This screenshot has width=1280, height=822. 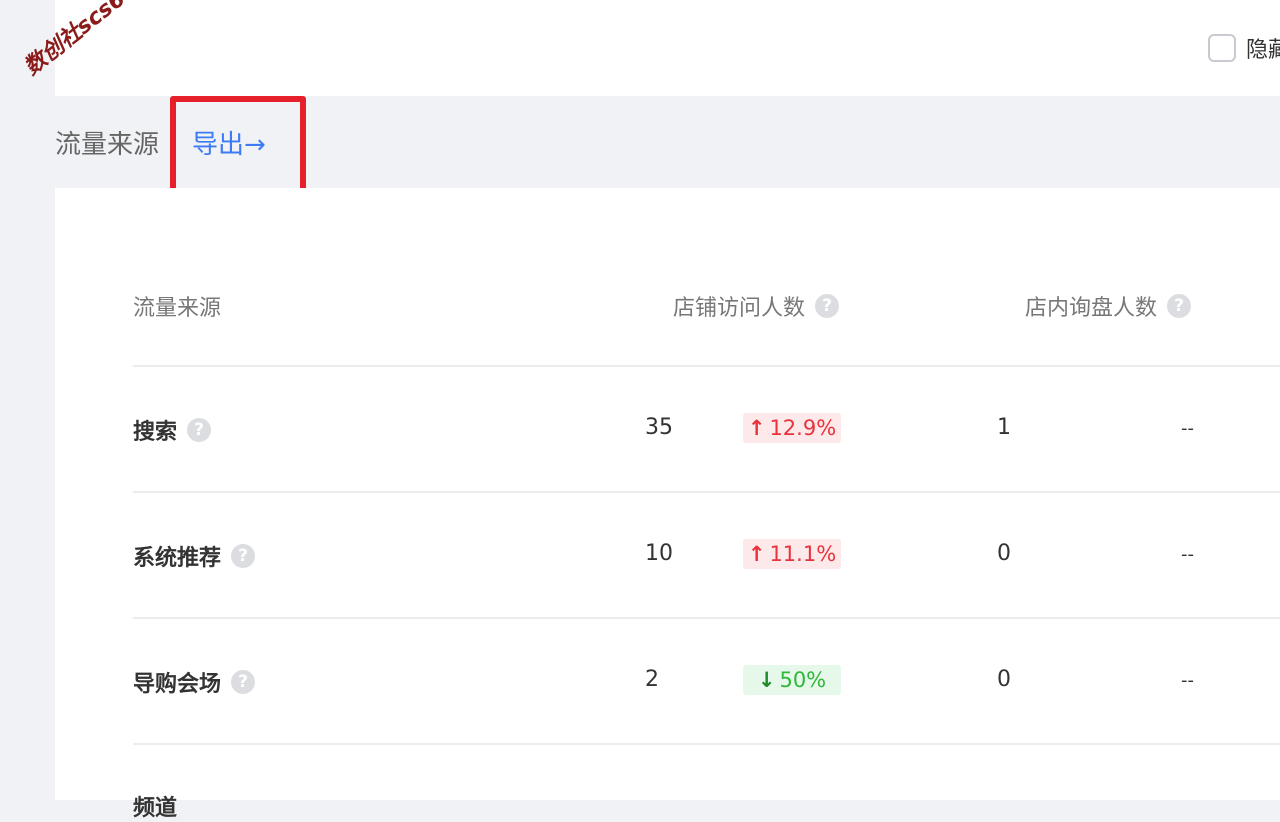 I want to click on hide-checkbox, so click(x=1222, y=48).